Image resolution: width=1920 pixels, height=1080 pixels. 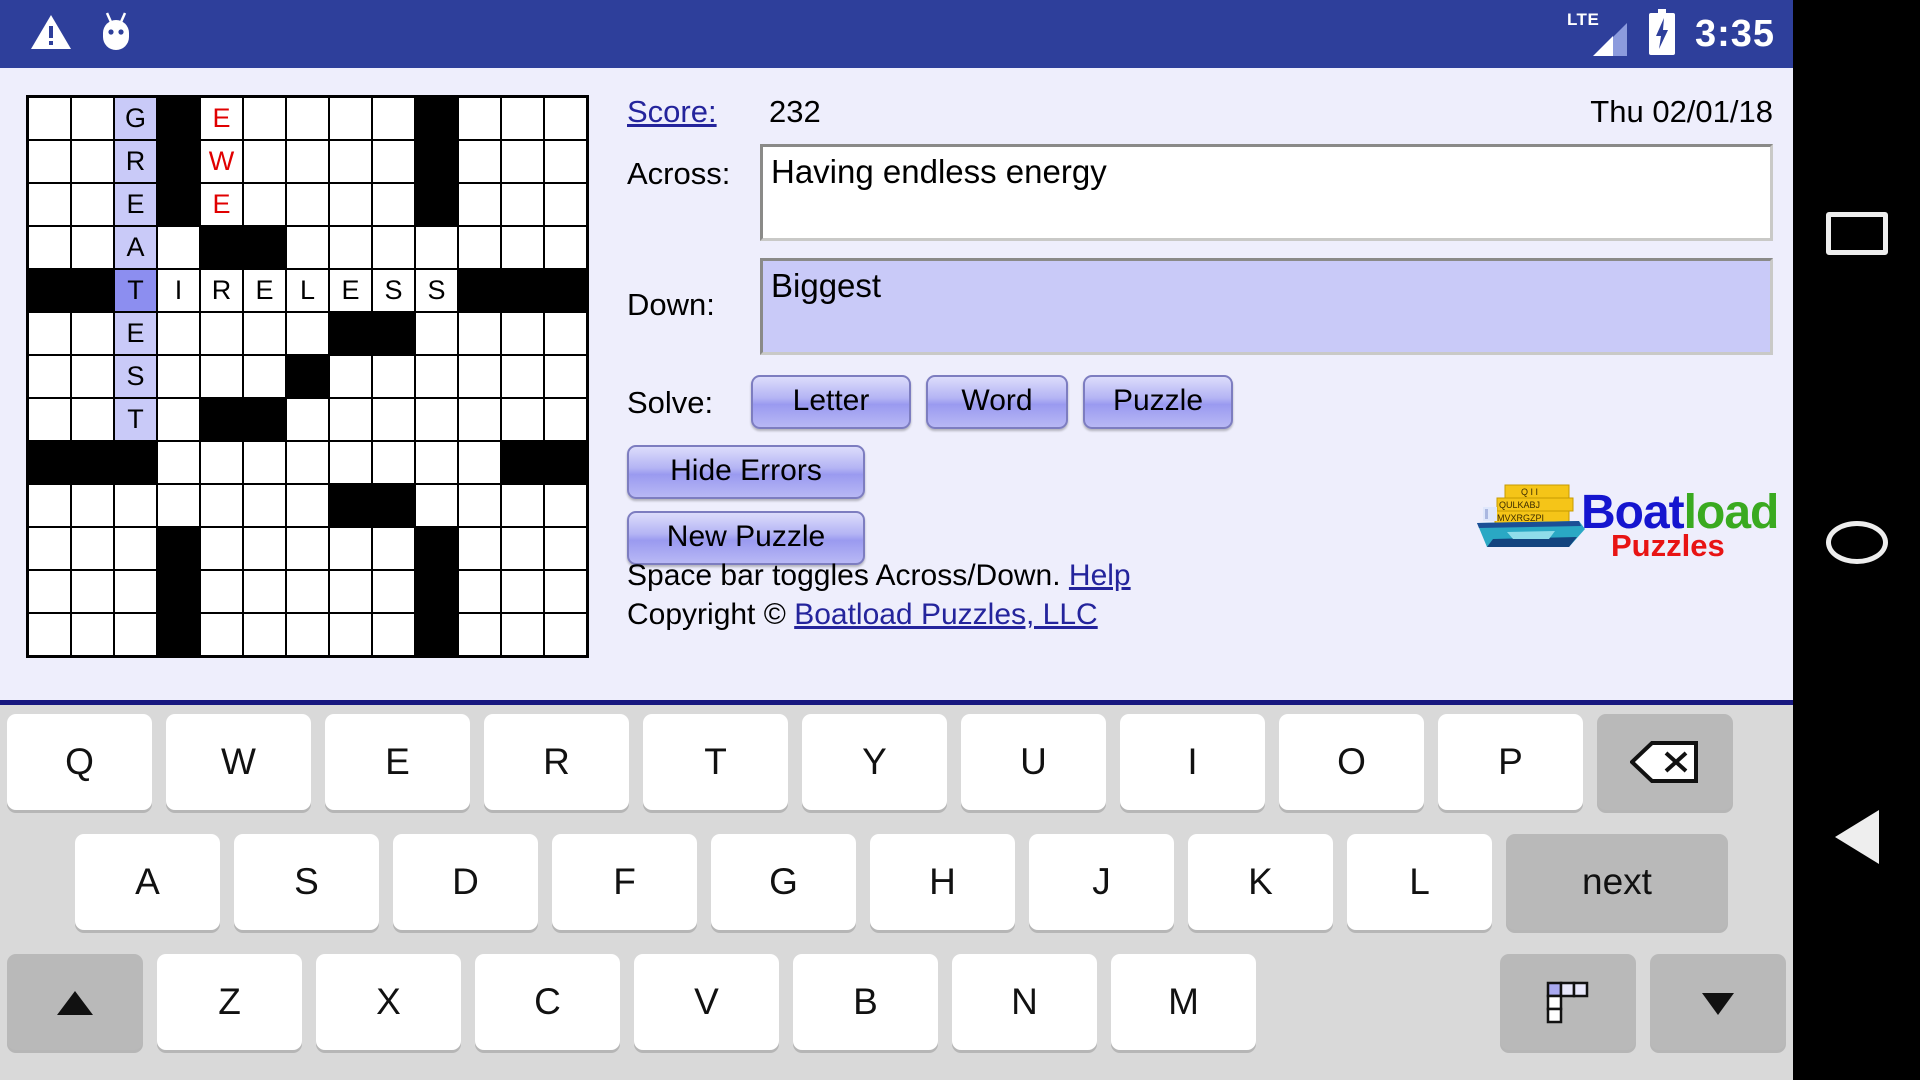 What do you see at coordinates (746, 538) in the screenshot?
I see `new-puzzle-button: New Puzzle` at bounding box center [746, 538].